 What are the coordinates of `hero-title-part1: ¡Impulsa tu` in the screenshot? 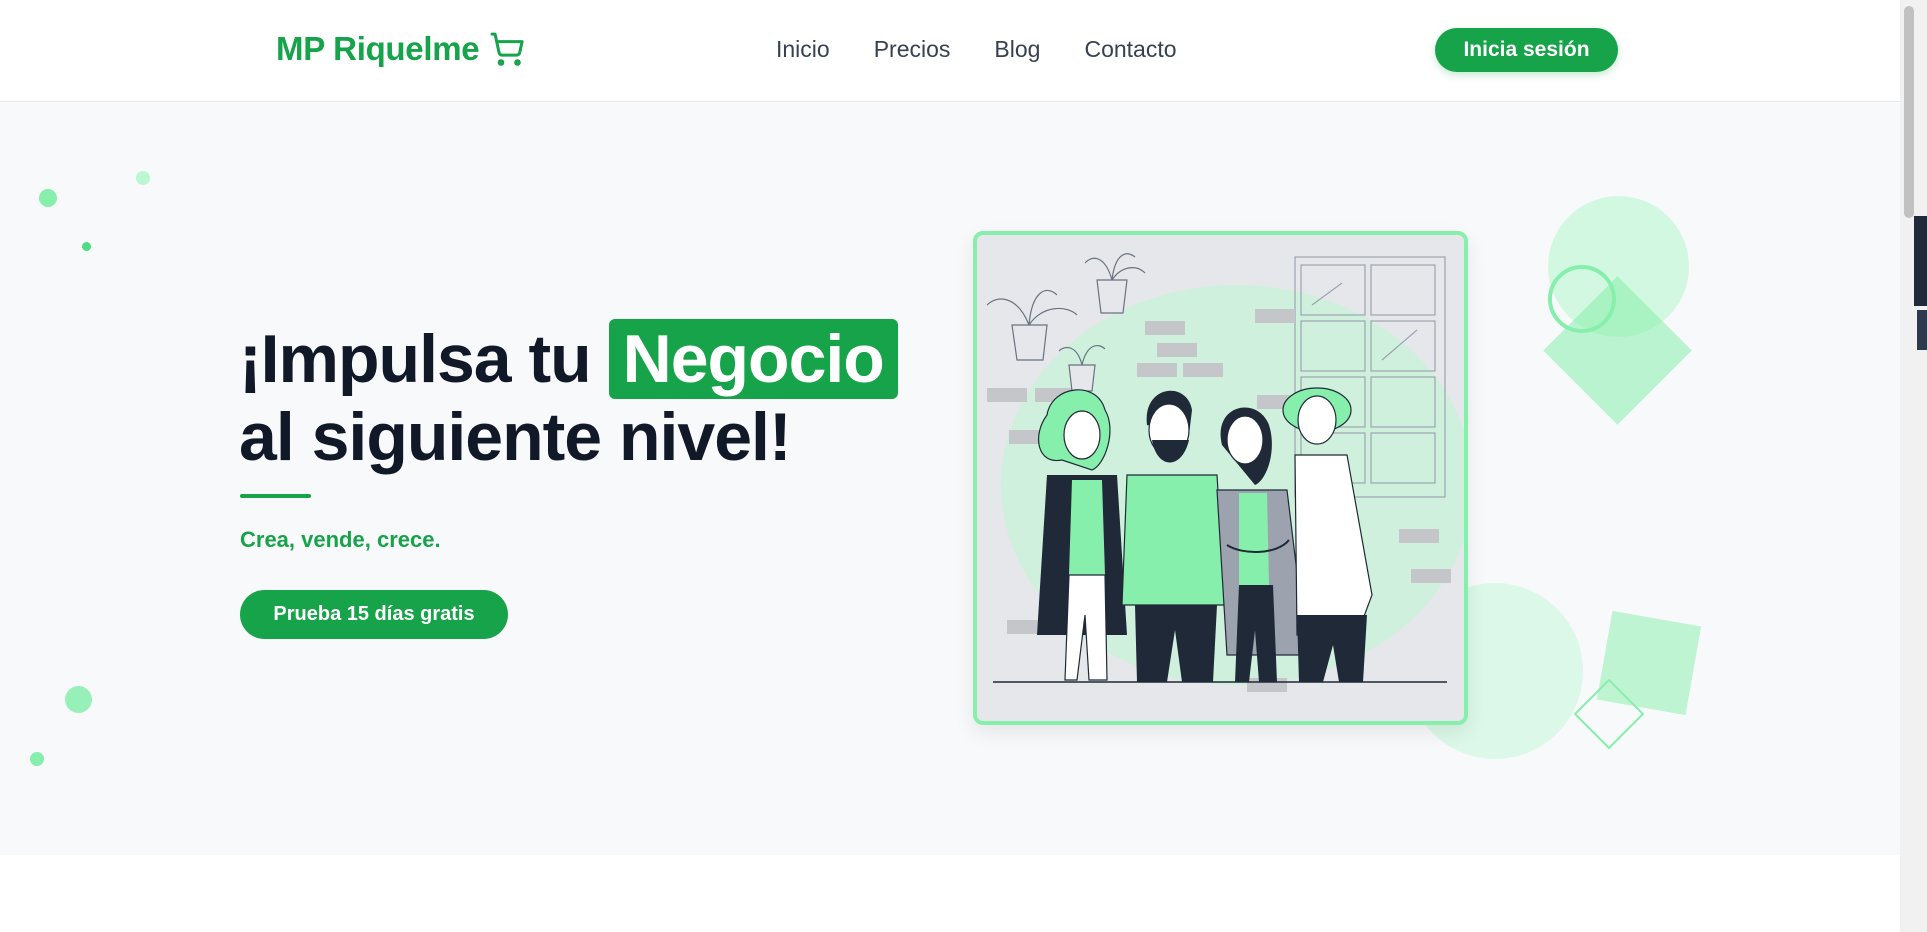 It's located at (415, 359).